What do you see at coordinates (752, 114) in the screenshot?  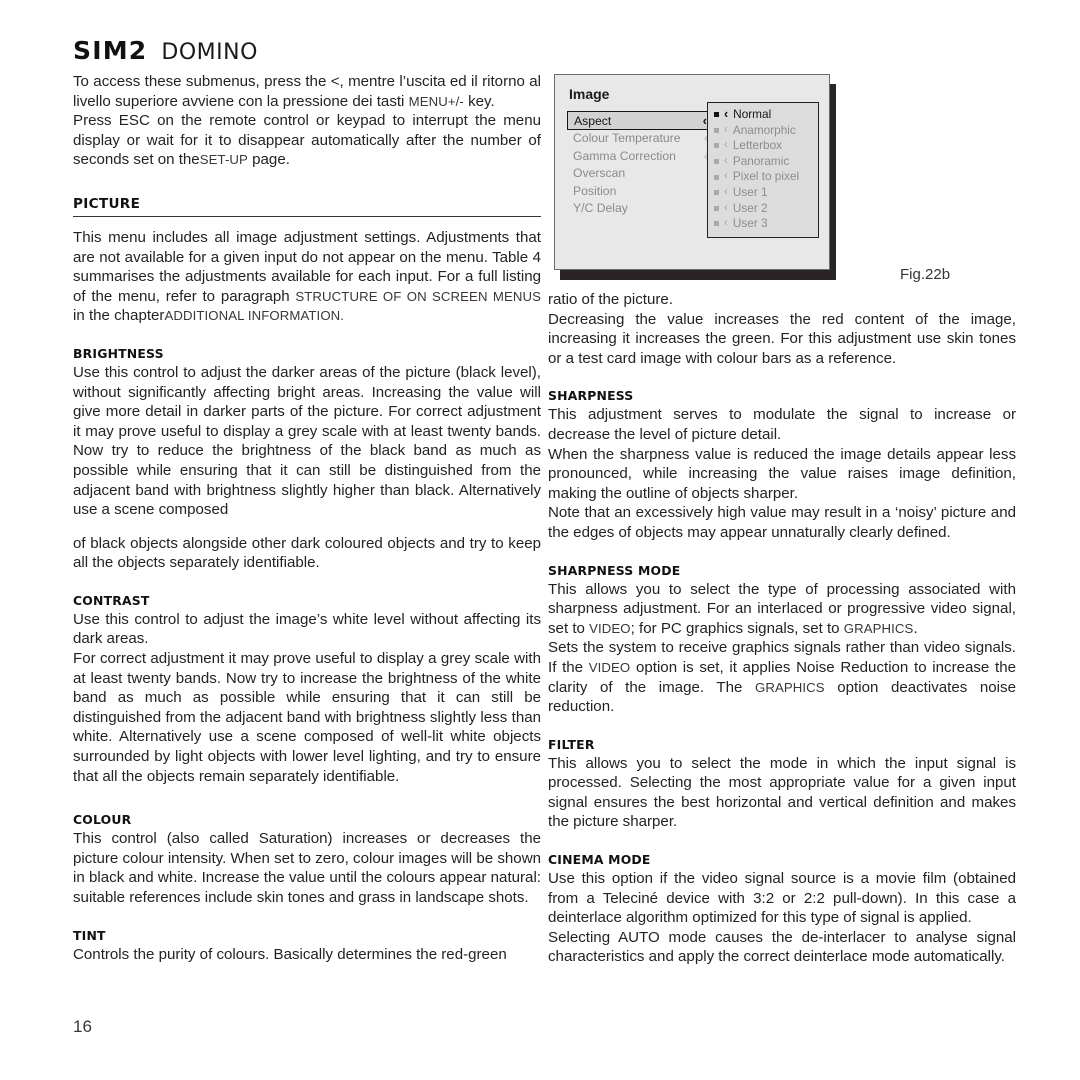 I see `osd-submenu-label: Normal` at bounding box center [752, 114].